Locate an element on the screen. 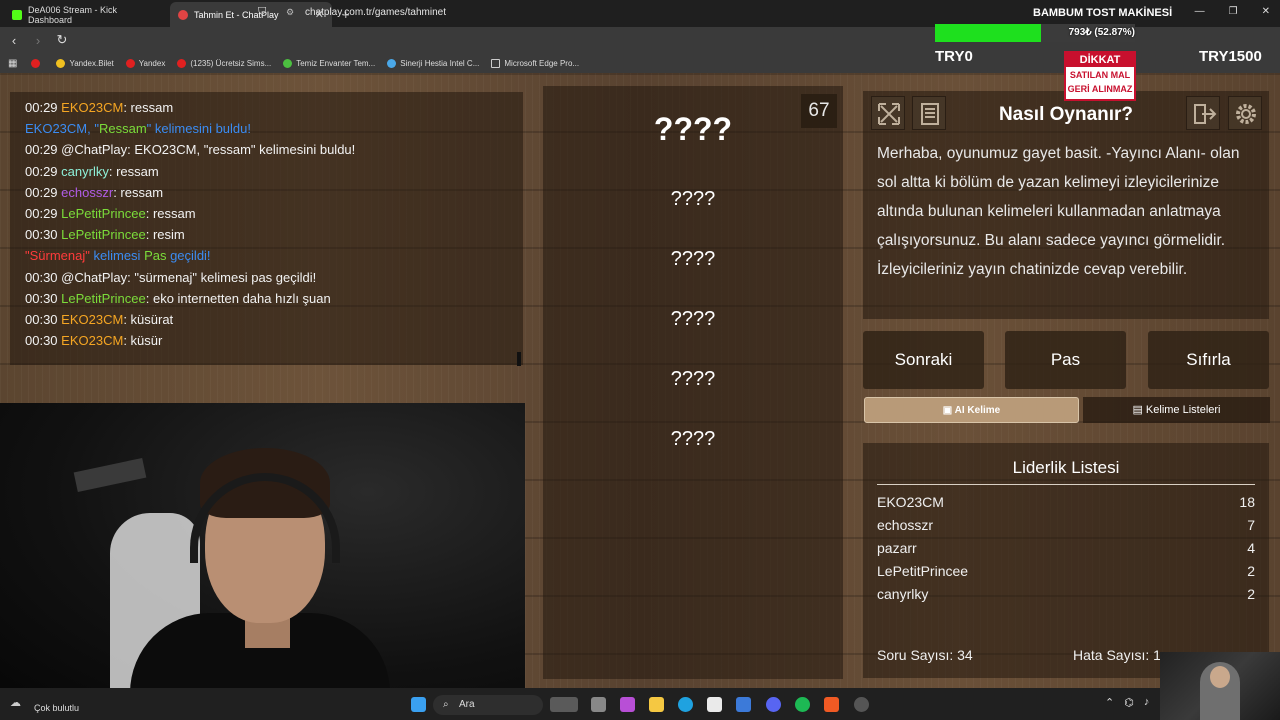 The image size is (1280, 720). maximize-icon: ❐ is located at coordinates (1233, 11).